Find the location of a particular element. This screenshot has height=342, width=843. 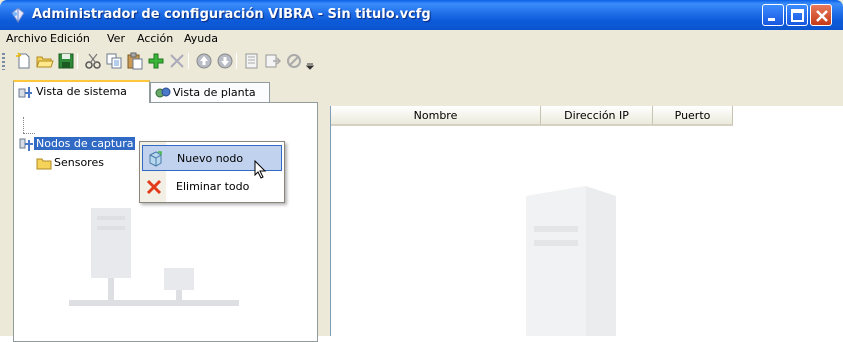

open-folder-icon is located at coordinates (45, 61).